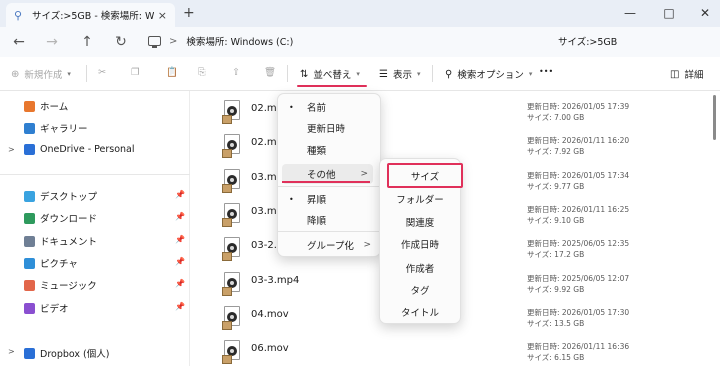  What do you see at coordinates (29, 128) in the screenshot?
I see `gallery-icon` at bounding box center [29, 128].